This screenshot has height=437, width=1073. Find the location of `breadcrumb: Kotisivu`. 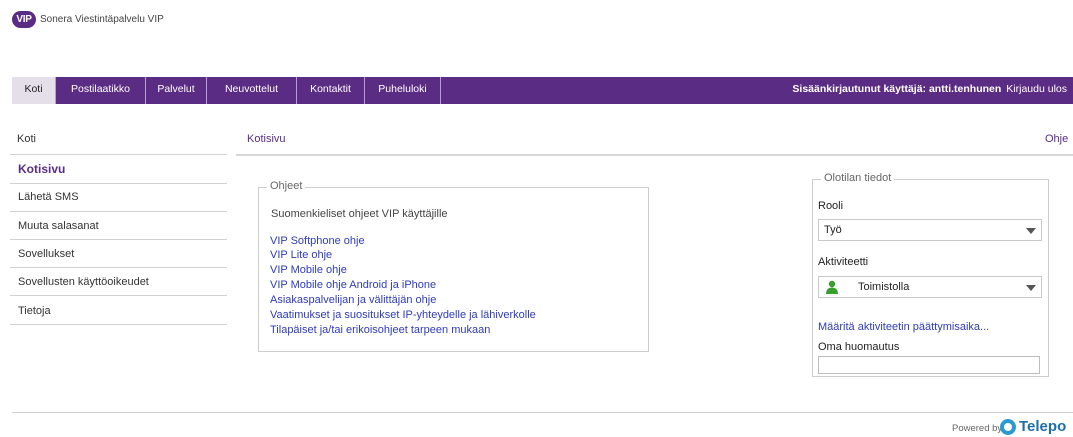

breadcrumb: Kotisivu is located at coordinates (266, 139).